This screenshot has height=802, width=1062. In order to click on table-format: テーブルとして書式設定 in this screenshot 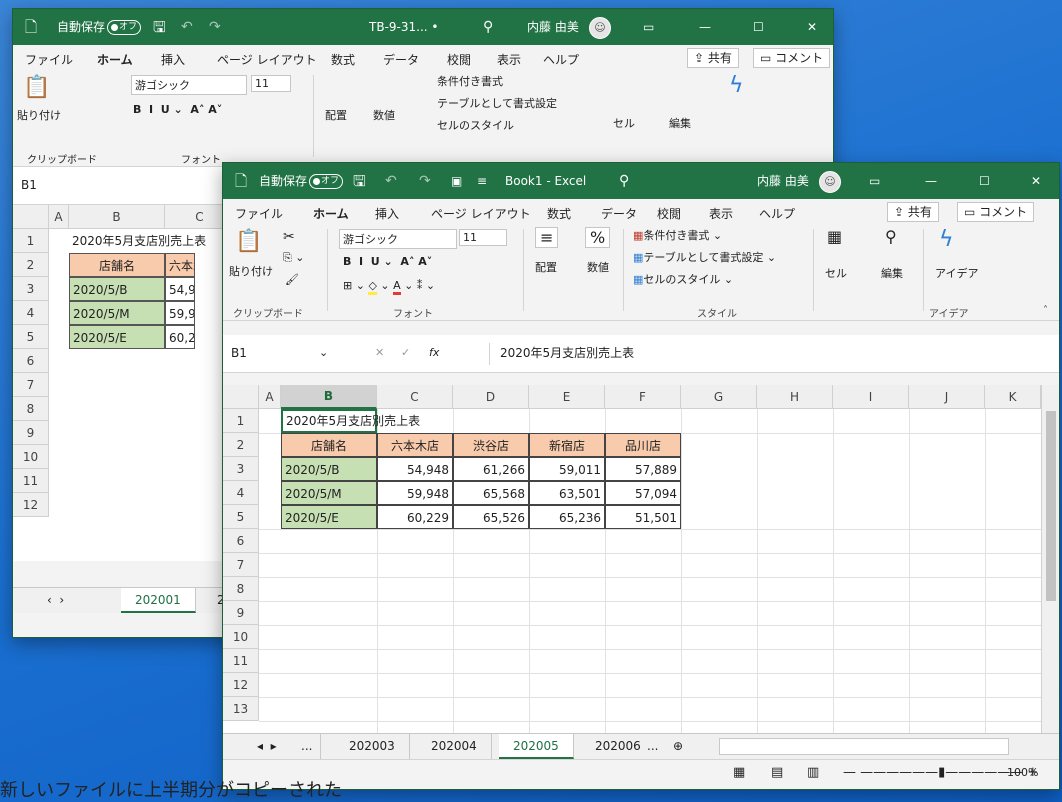, I will do `click(497, 103)`.